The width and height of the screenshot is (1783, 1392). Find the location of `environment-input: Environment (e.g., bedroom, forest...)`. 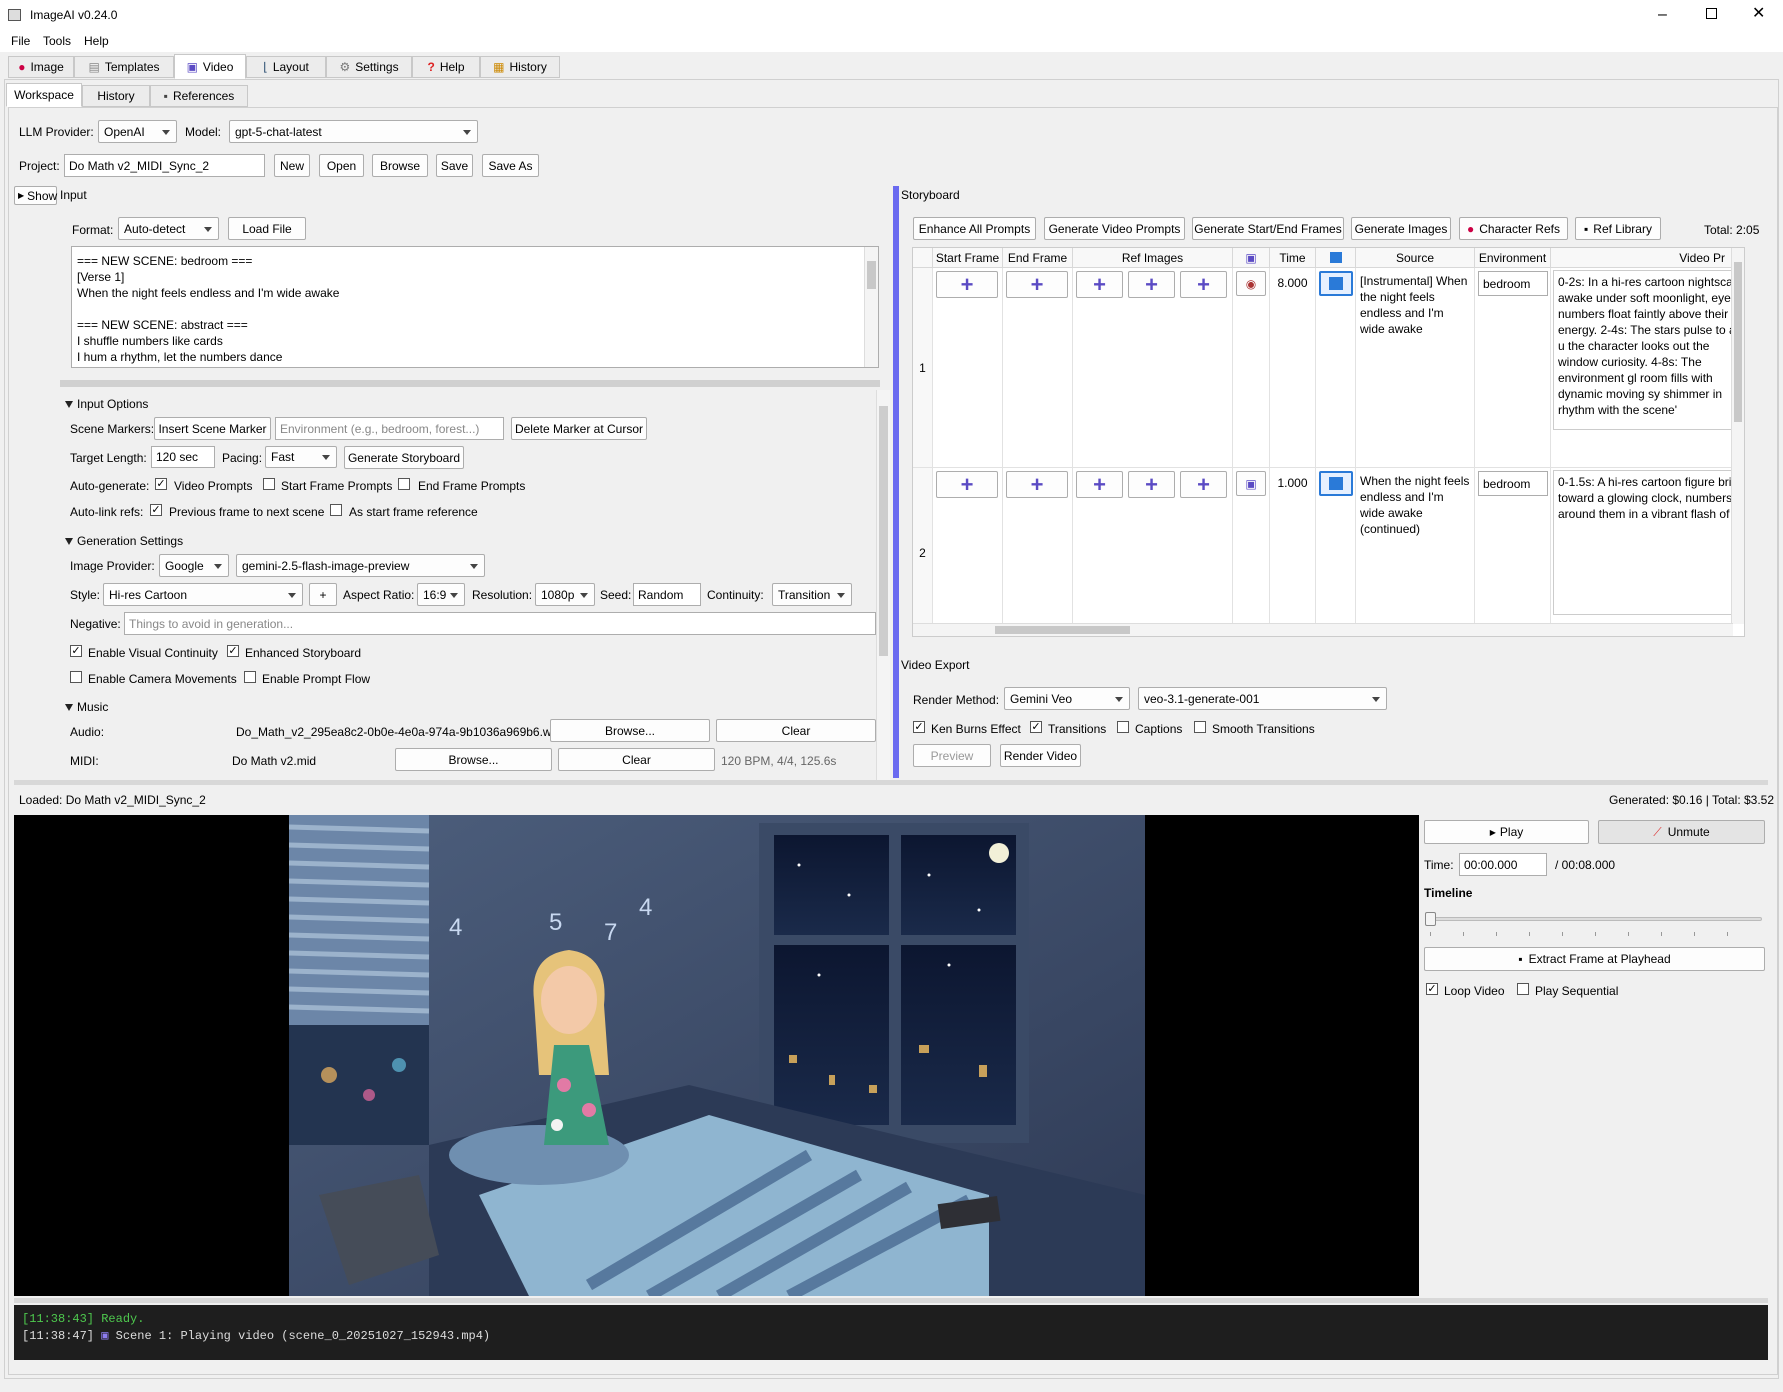

environment-input: Environment (e.g., bedroom, forest...) is located at coordinates (389, 428).